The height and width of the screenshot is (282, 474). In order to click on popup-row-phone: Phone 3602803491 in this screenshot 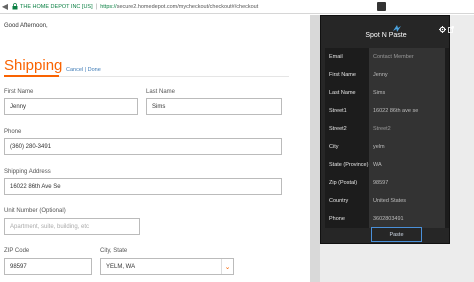, I will do `click(387, 219)`.